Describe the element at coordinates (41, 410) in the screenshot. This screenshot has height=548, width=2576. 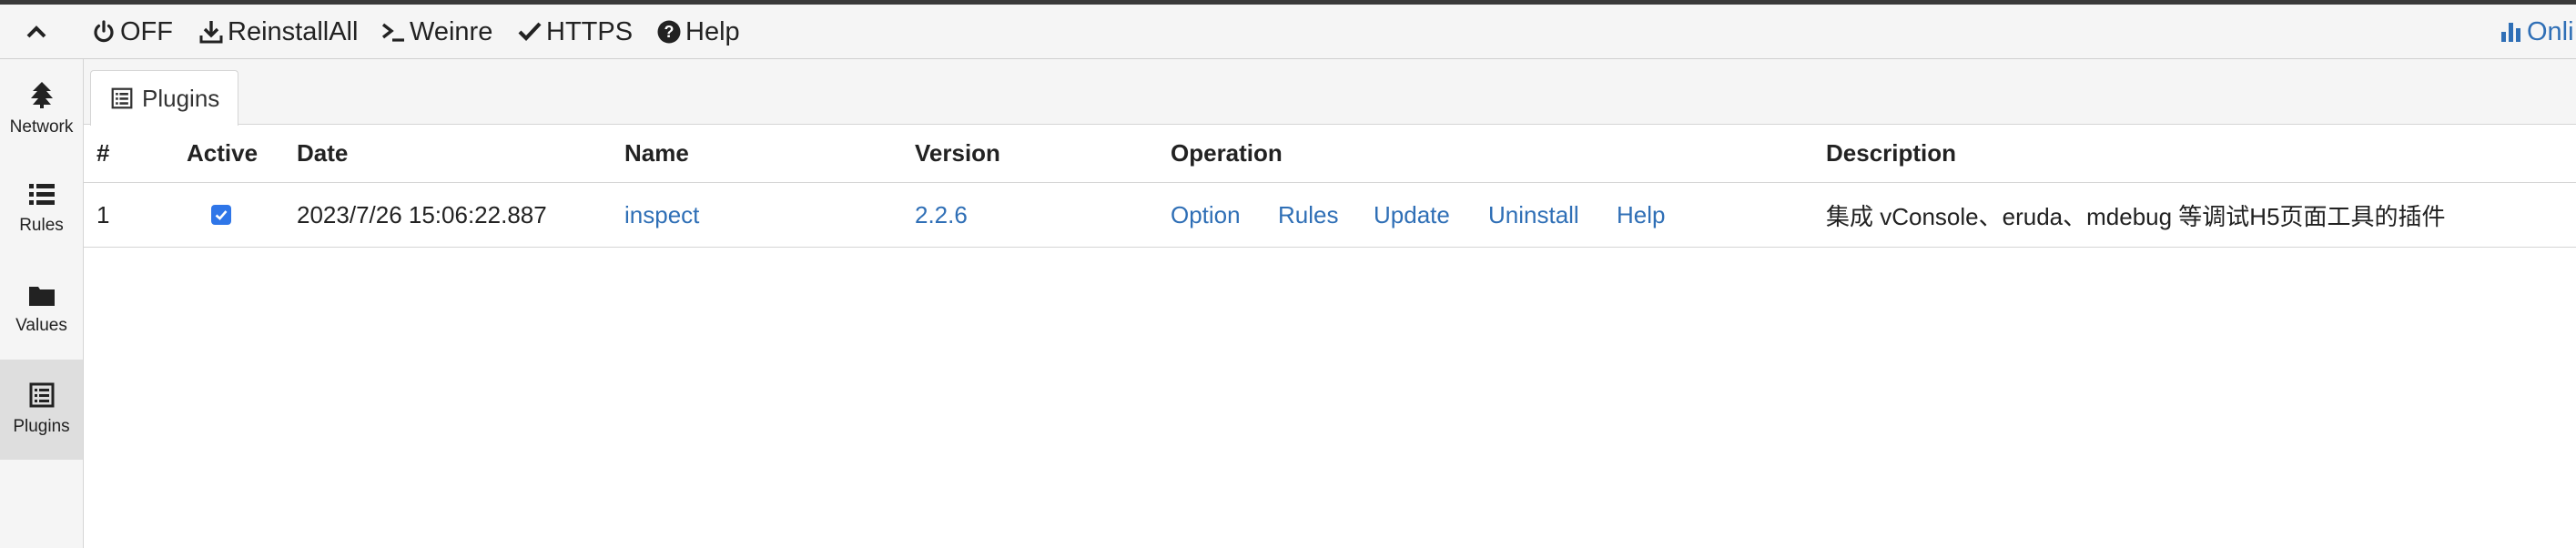
I see `sidebar-item-plugins: Plugins` at that location.